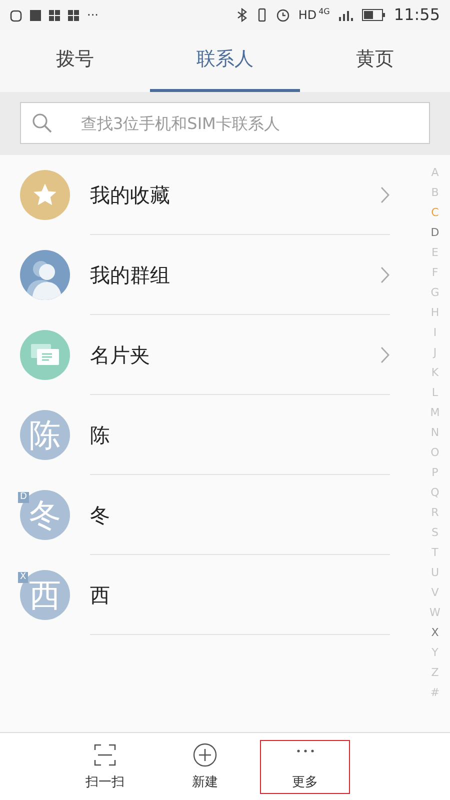  What do you see at coordinates (235, 355) in the screenshot?
I see `contact-name: 名片夹` at bounding box center [235, 355].